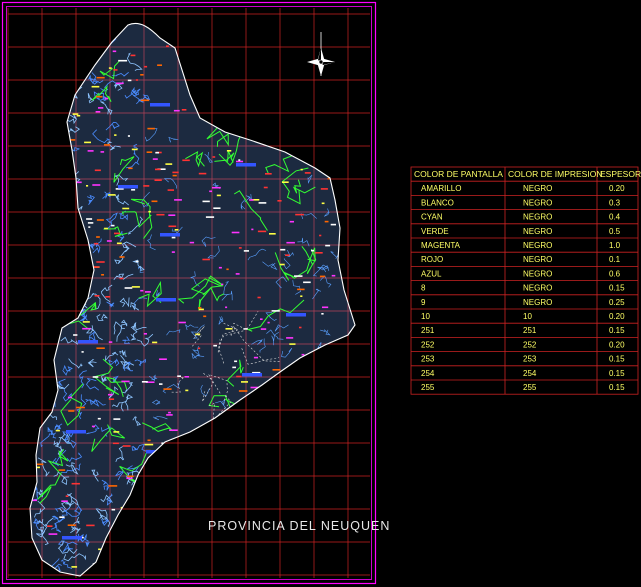 This screenshot has height=587, width=641. Describe the element at coordinates (432, 217) in the screenshot. I see `legend-table-cell: CYAN` at that location.